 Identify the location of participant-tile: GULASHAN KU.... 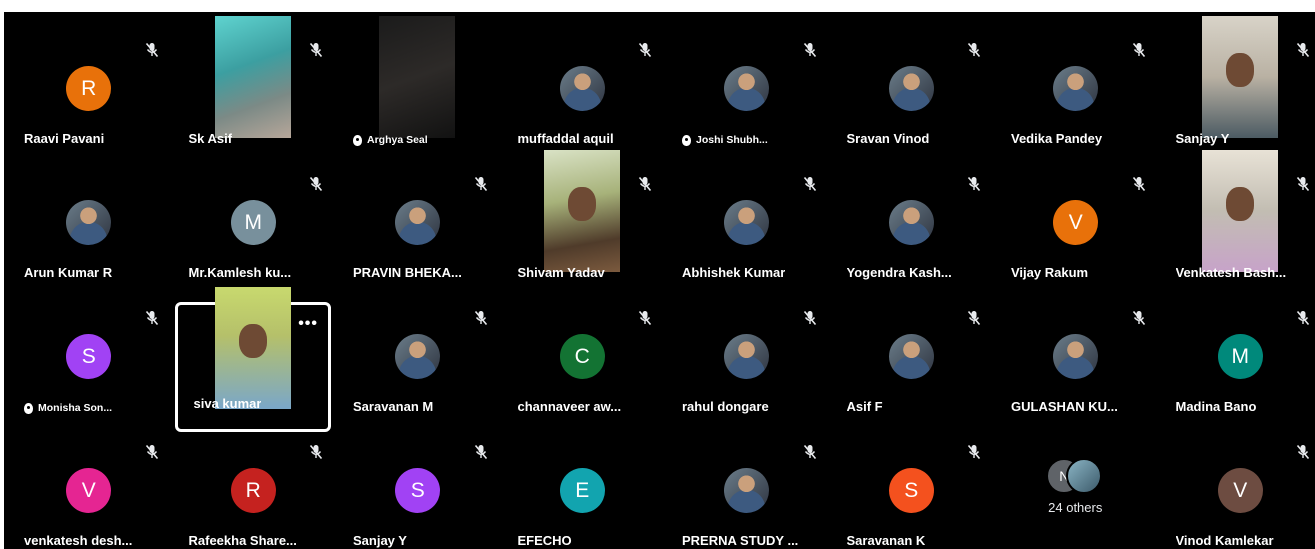
(1075, 367).